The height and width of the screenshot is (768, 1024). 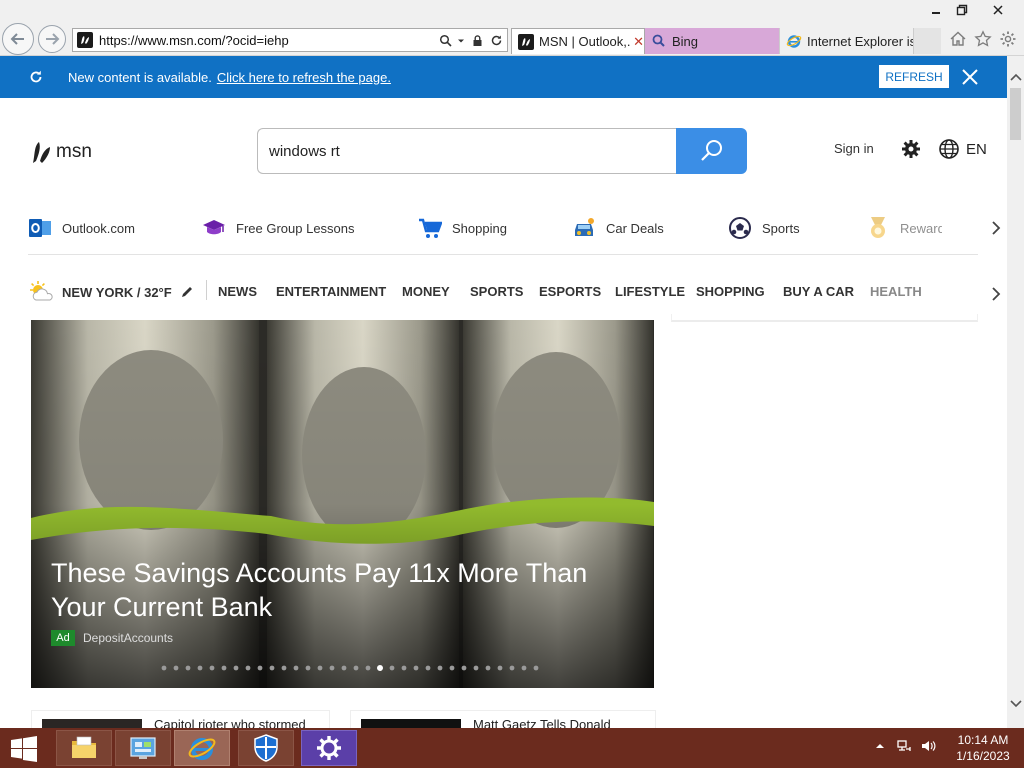 What do you see at coordinates (914, 76) in the screenshot?
I see `refresh-button: REFRESH` at bounding box center [914, 76].